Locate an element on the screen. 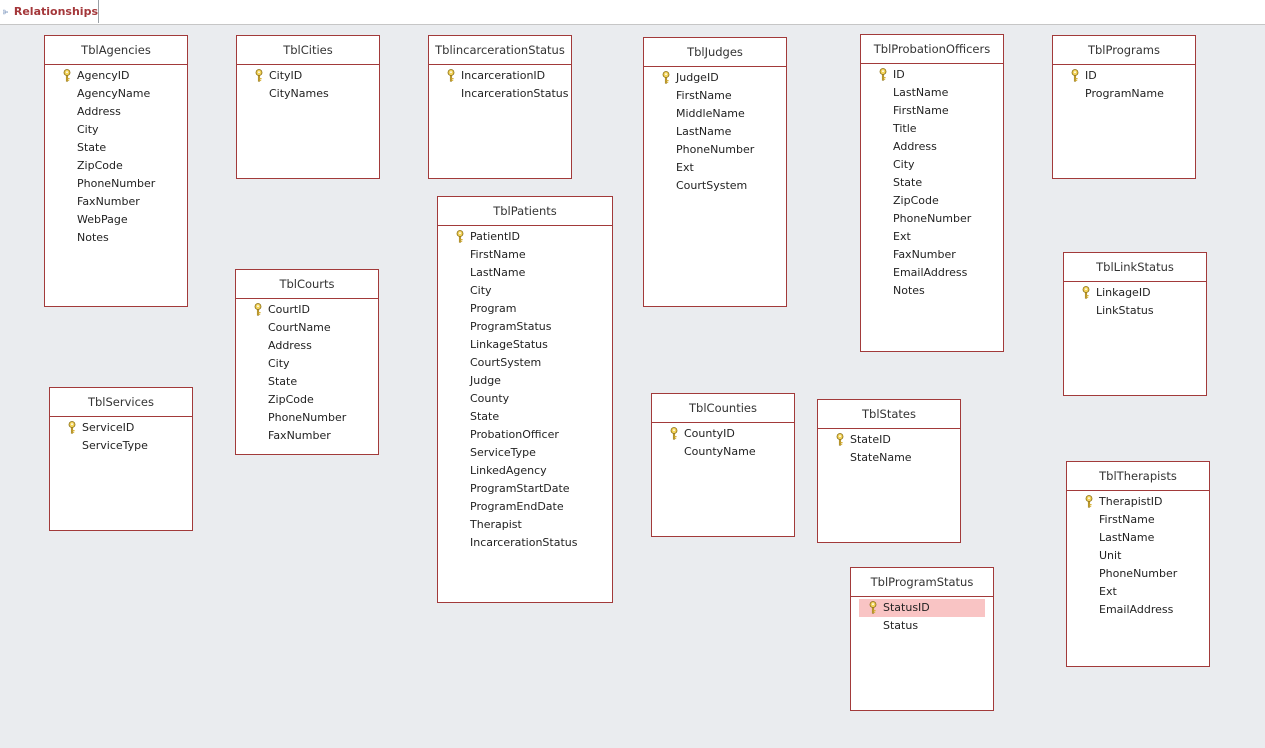  field-row: County is located at coordinates (525, 399).